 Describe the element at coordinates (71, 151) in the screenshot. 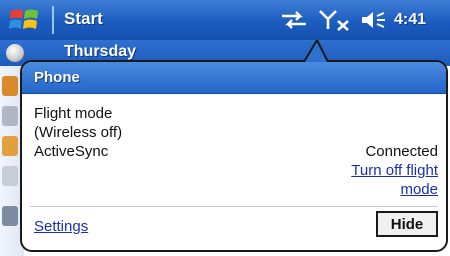

I see `activesync-label: ActiveSync` at that location.